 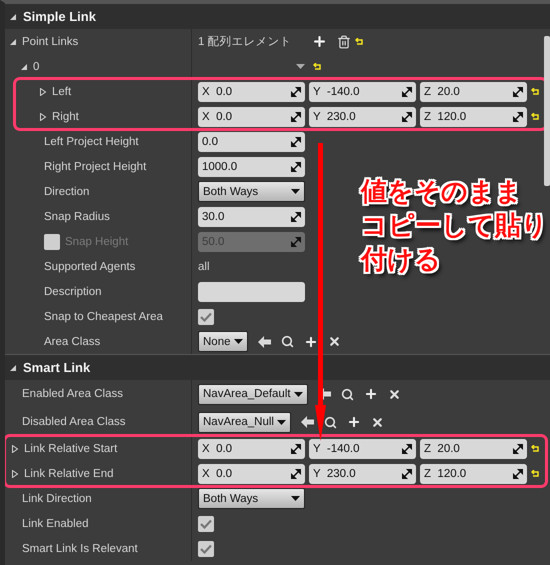 I want to click on property-label: Link Direction, so click(x=57, y=498).